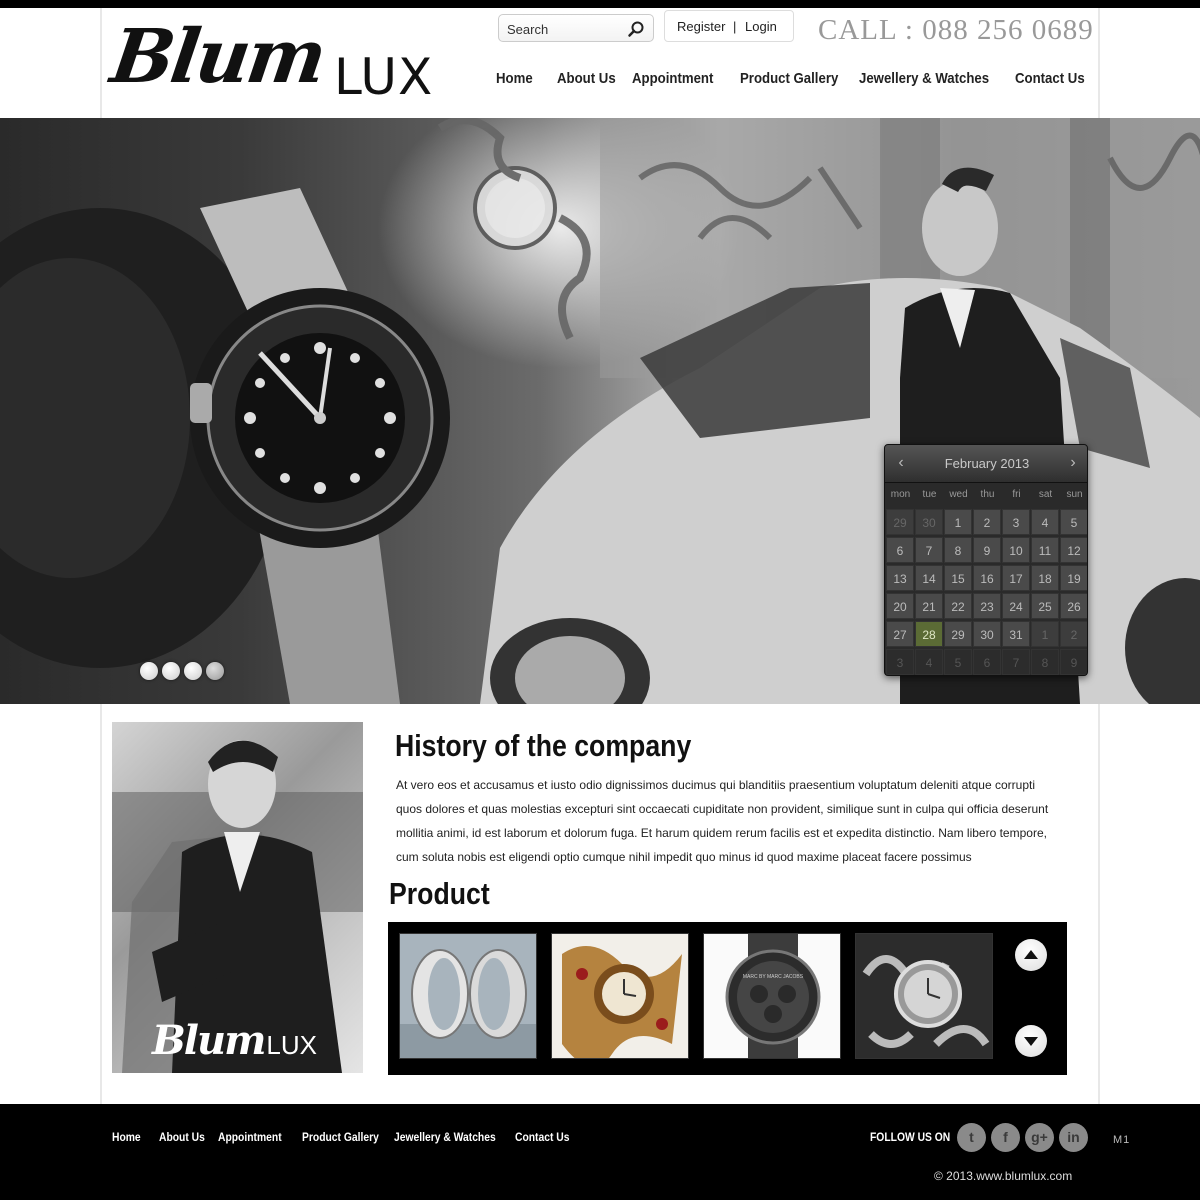 The image size is (1200, 1200). I want to click on footer-link-appointment: Appointment, so click(250, 1137).